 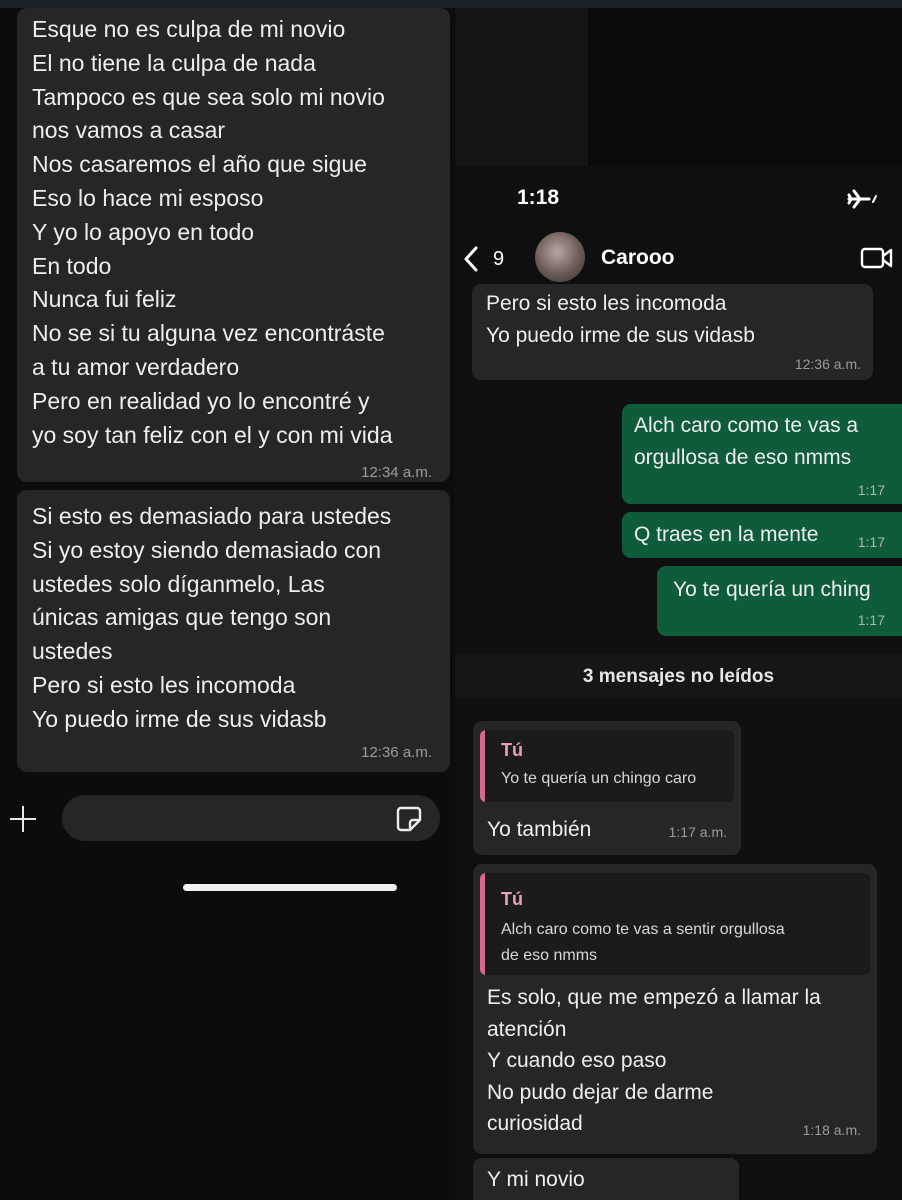 I want to click on back-chevron-icon, so click(x=471, y=259).